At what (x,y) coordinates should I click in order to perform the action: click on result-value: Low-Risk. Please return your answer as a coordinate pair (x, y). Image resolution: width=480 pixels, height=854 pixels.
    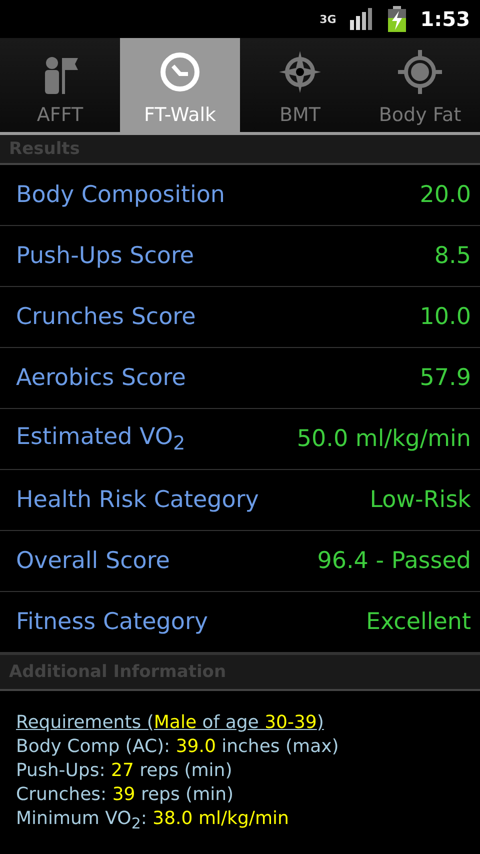
    Looking at the image, I should click on (420, 500).